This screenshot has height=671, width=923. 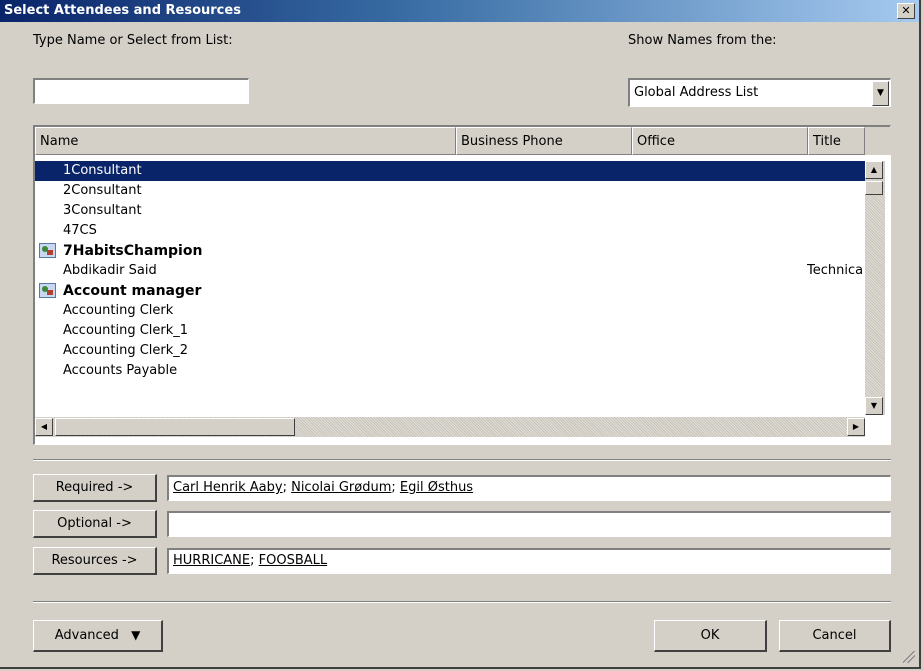 What do you see at coordinates (450, 427) in the screenshot?
I see `horizontal-scrollbar: ◀ ▶` at bounding box center [450, 427].